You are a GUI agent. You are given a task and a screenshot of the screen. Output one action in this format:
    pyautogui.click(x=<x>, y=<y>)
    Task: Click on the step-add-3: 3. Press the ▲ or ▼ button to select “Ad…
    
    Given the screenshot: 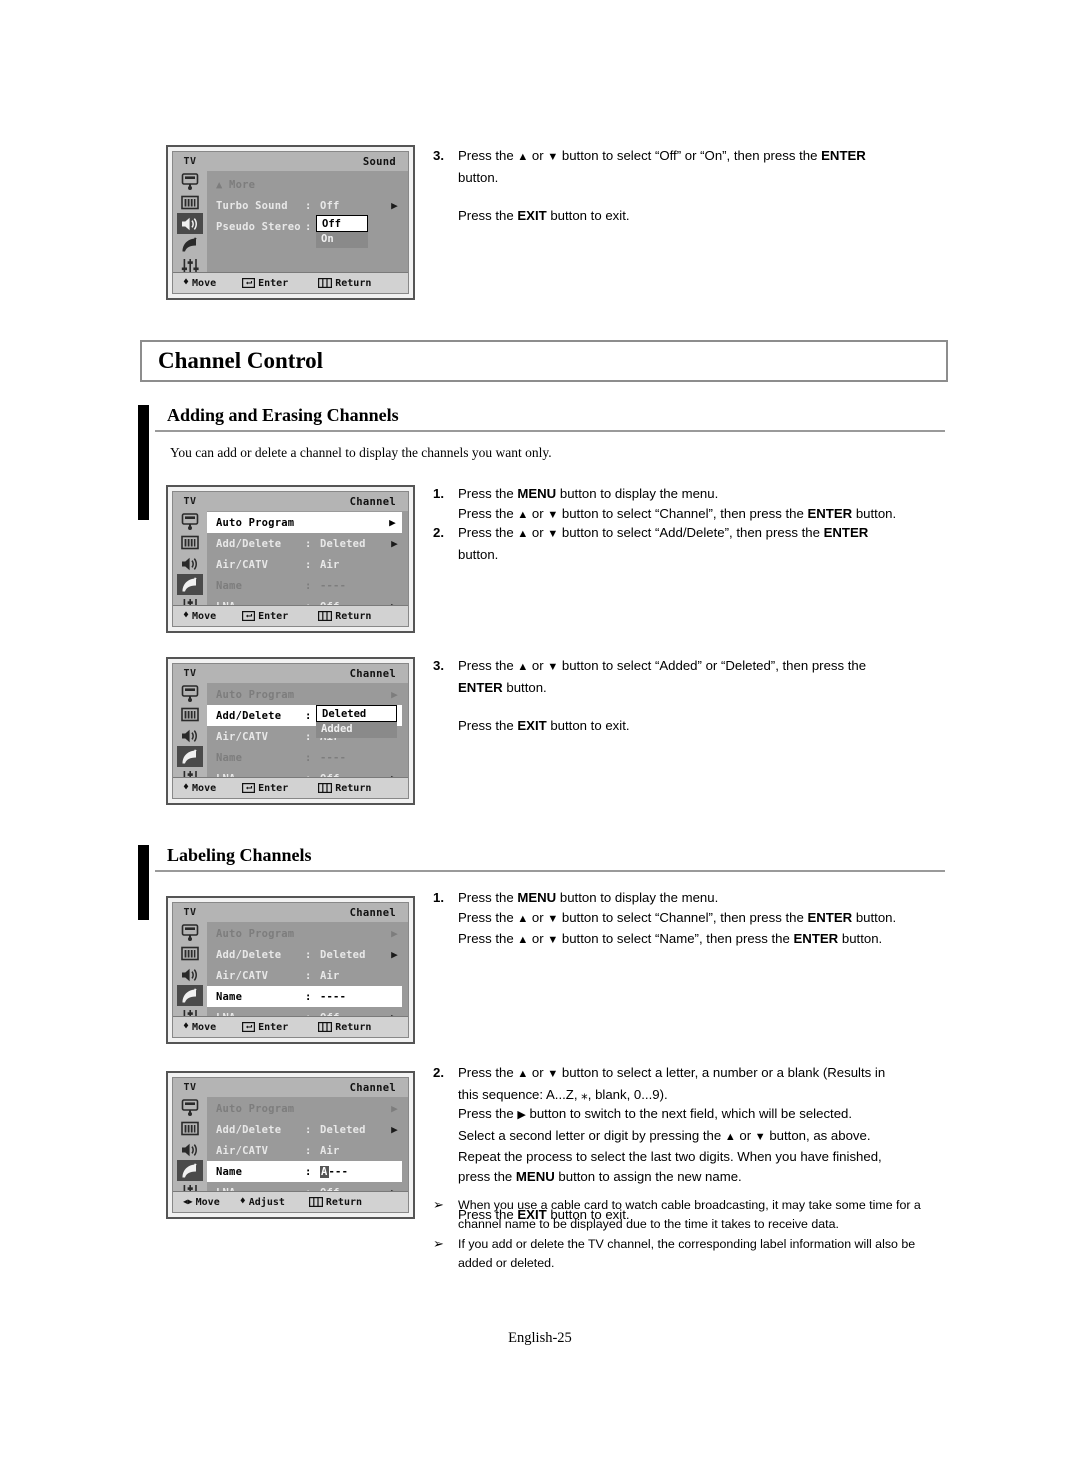 What is the action you would take?
    pyautogui.click(x=678, y=696)
    